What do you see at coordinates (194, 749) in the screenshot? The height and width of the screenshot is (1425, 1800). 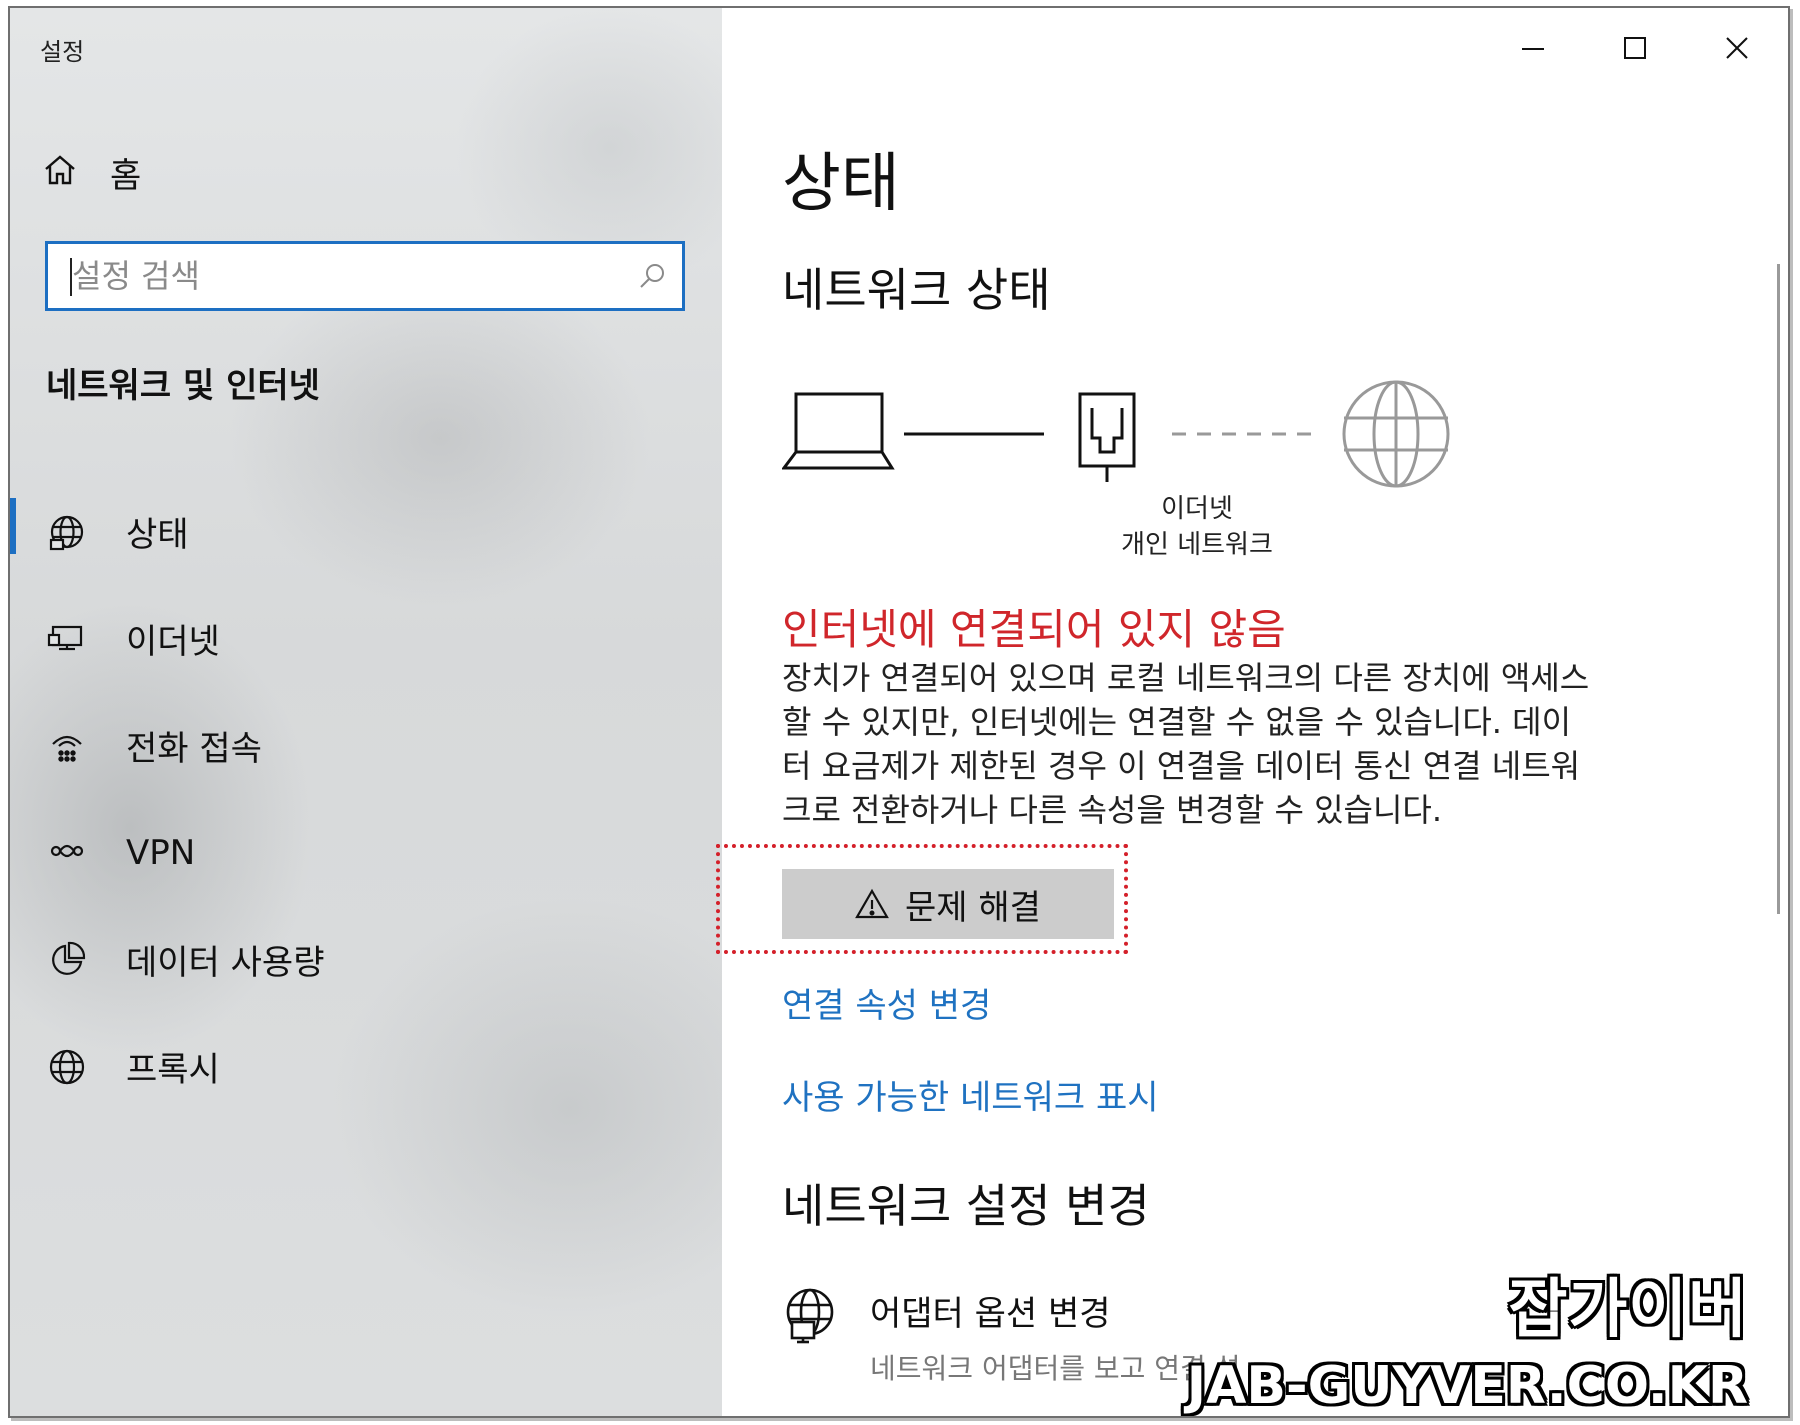 I see `sidebar-item-label: 전화 접속` at bounding box center [194, 749].